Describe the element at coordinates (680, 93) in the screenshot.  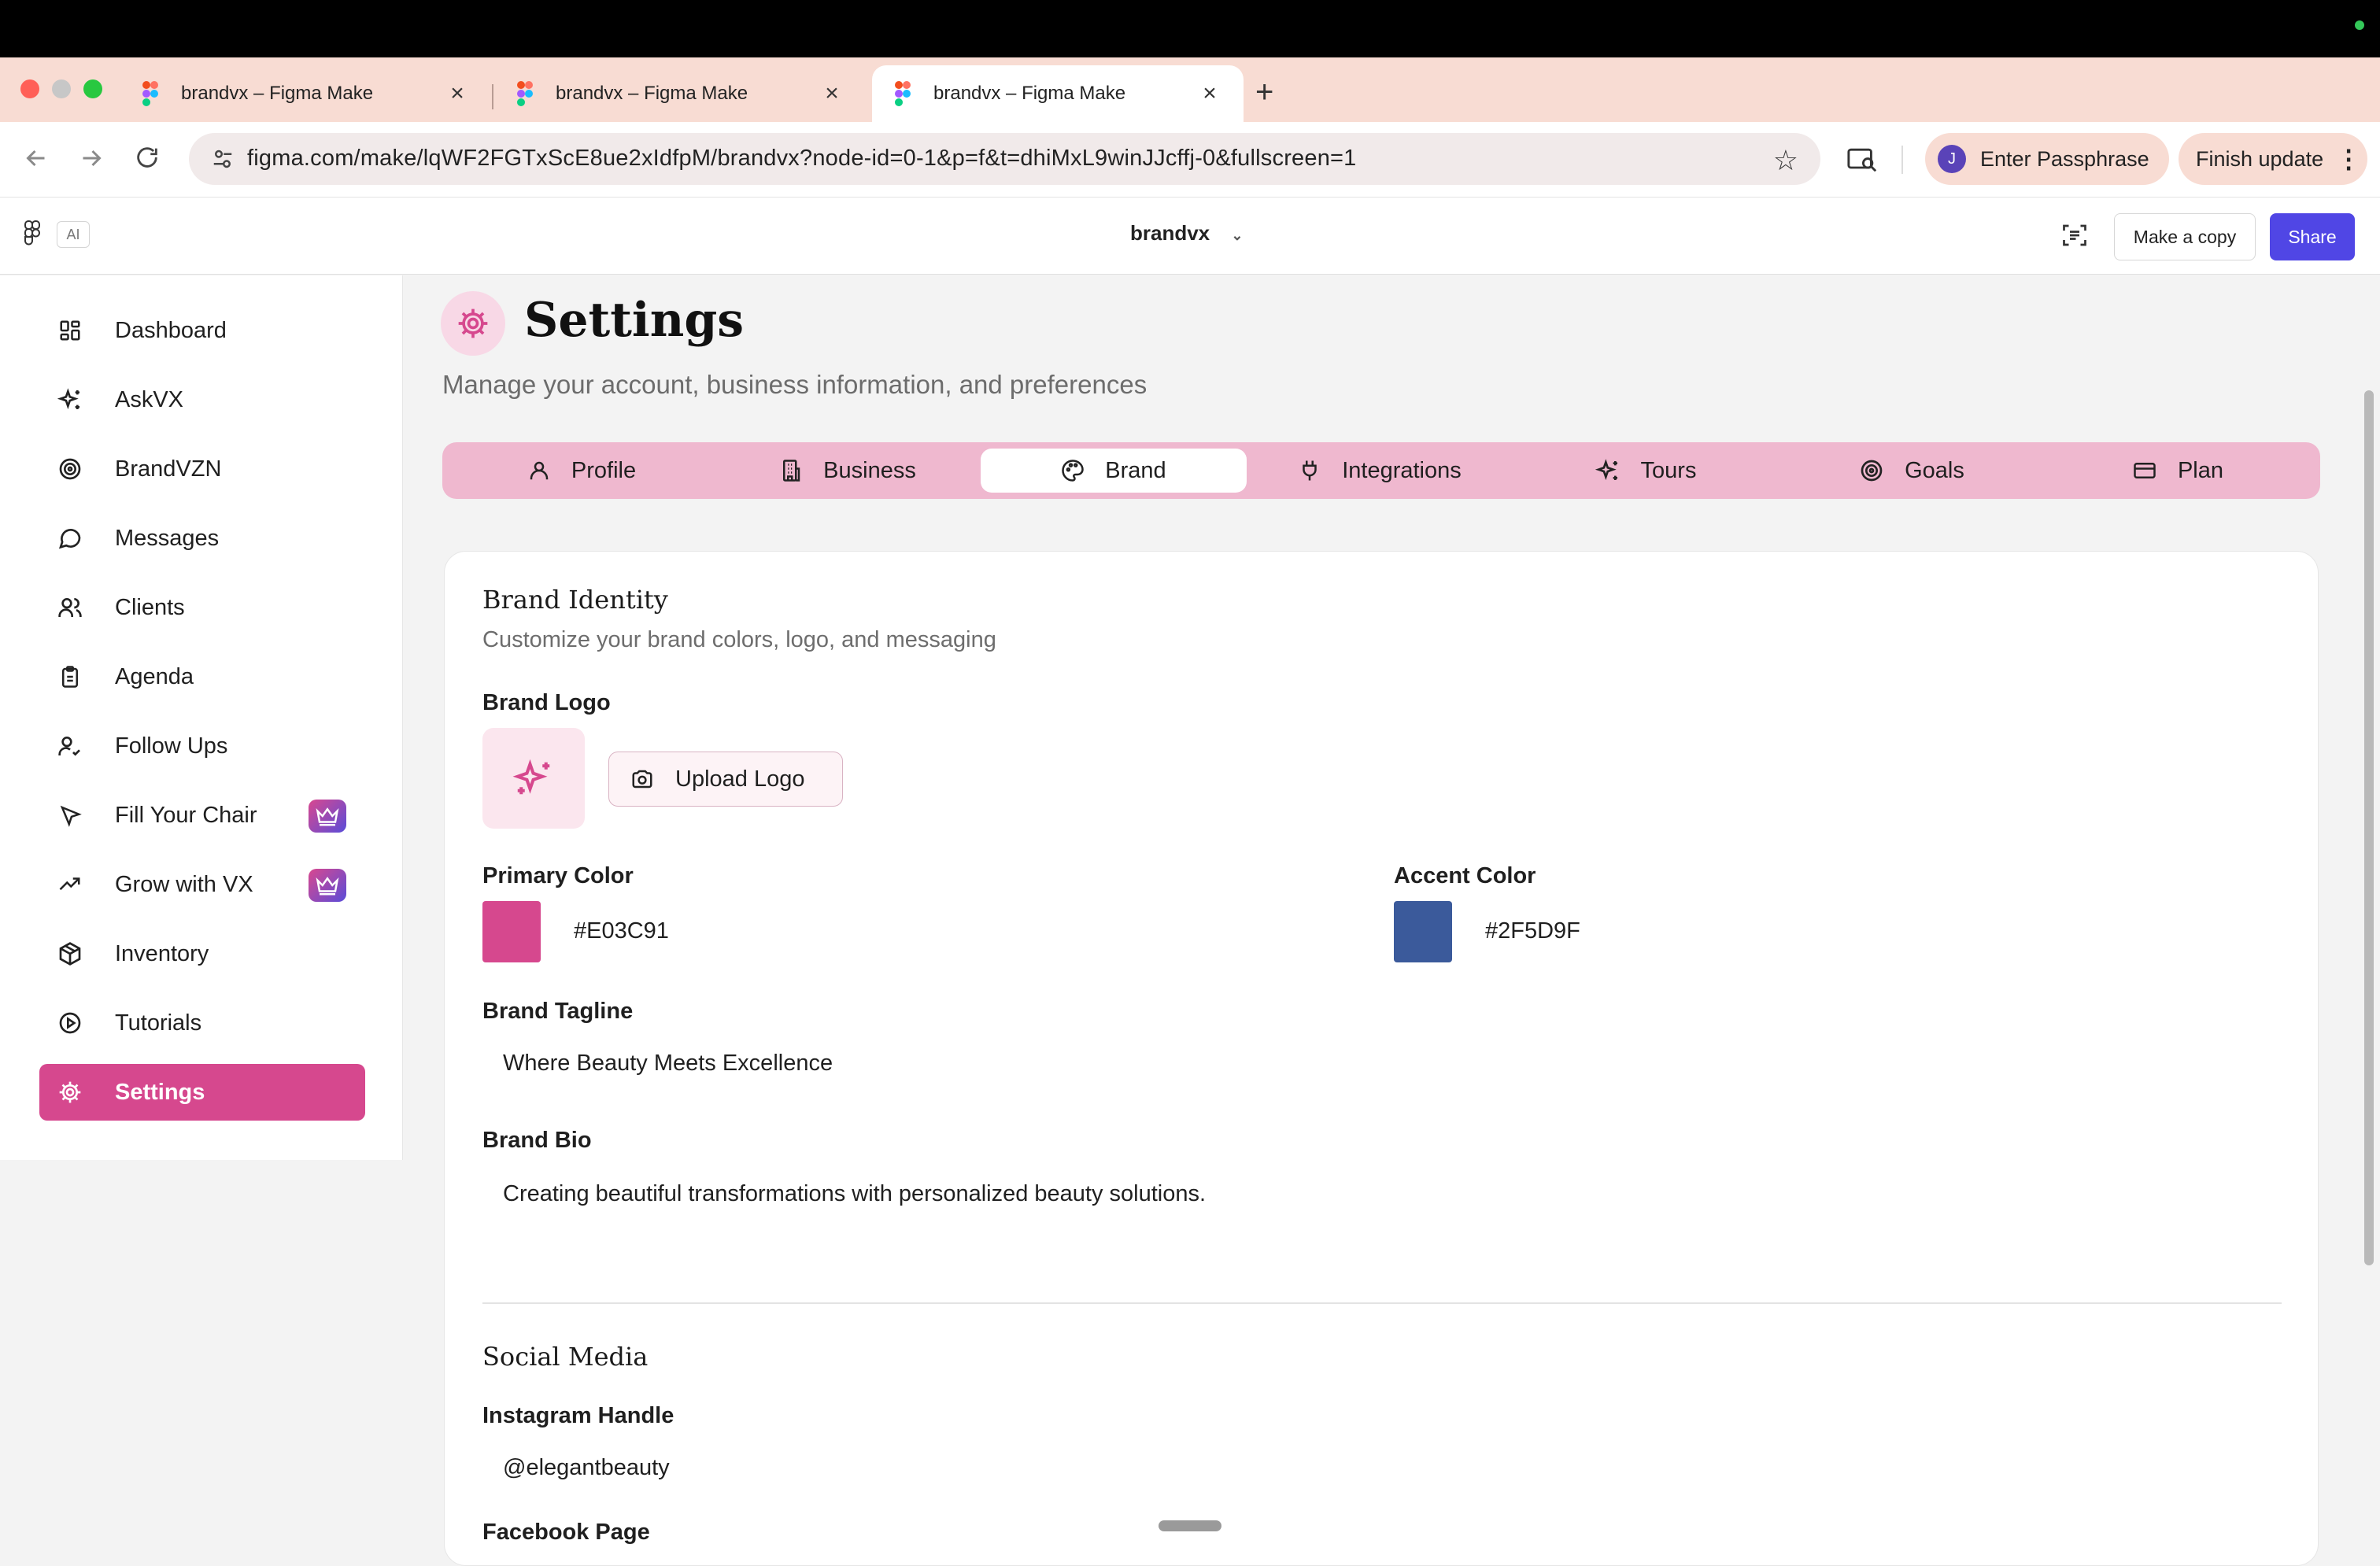
I see `browser-tab-2: brandvx – Figma Make ×` at that location.